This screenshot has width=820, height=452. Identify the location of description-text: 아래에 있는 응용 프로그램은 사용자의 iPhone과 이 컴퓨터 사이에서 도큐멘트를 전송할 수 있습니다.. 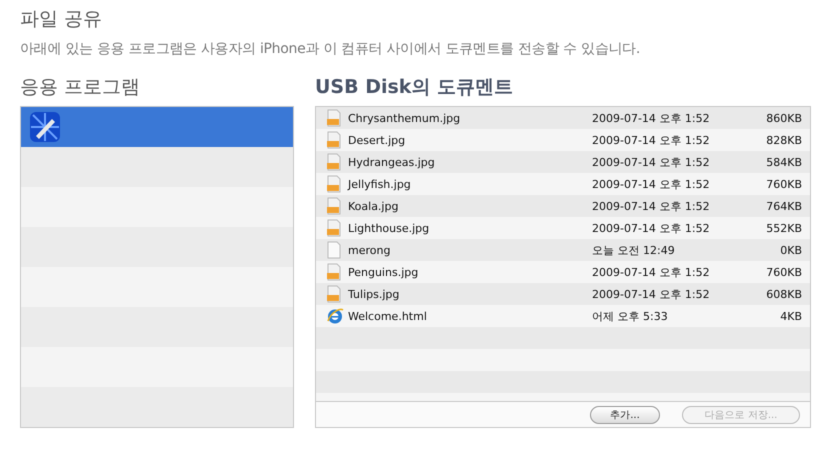
(331, 49).